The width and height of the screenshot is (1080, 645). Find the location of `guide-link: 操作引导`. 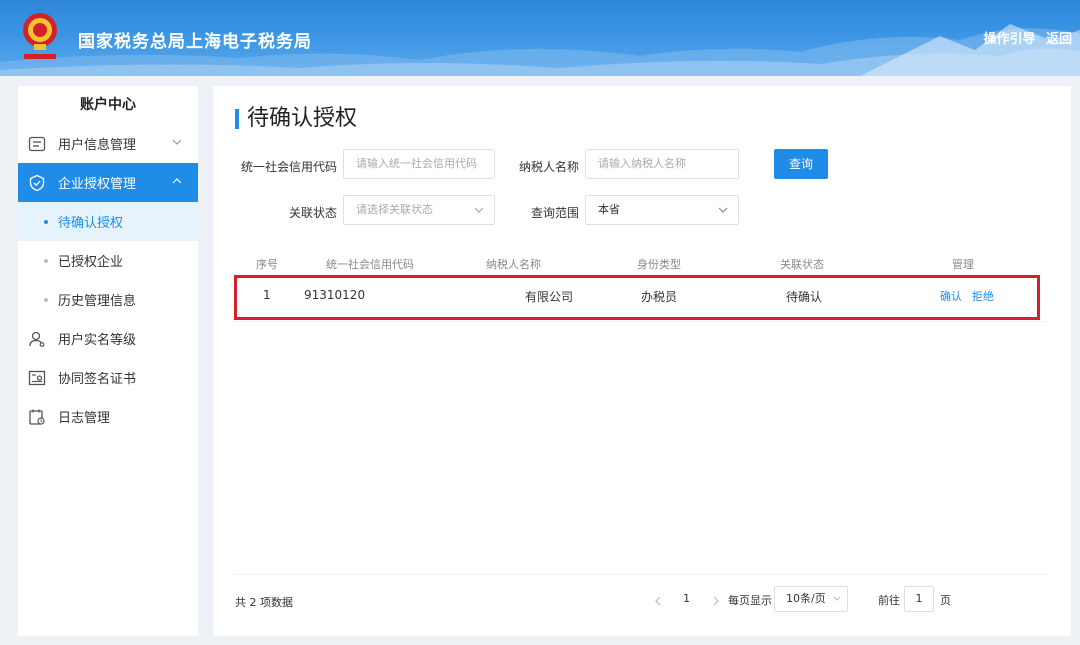

guide-link: 操作引导 is located at coordinates (1009, 39).